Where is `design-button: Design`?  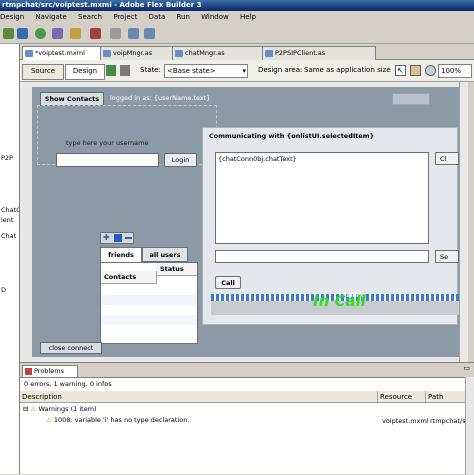
design-button: Design is located at coordinates (85, 72).